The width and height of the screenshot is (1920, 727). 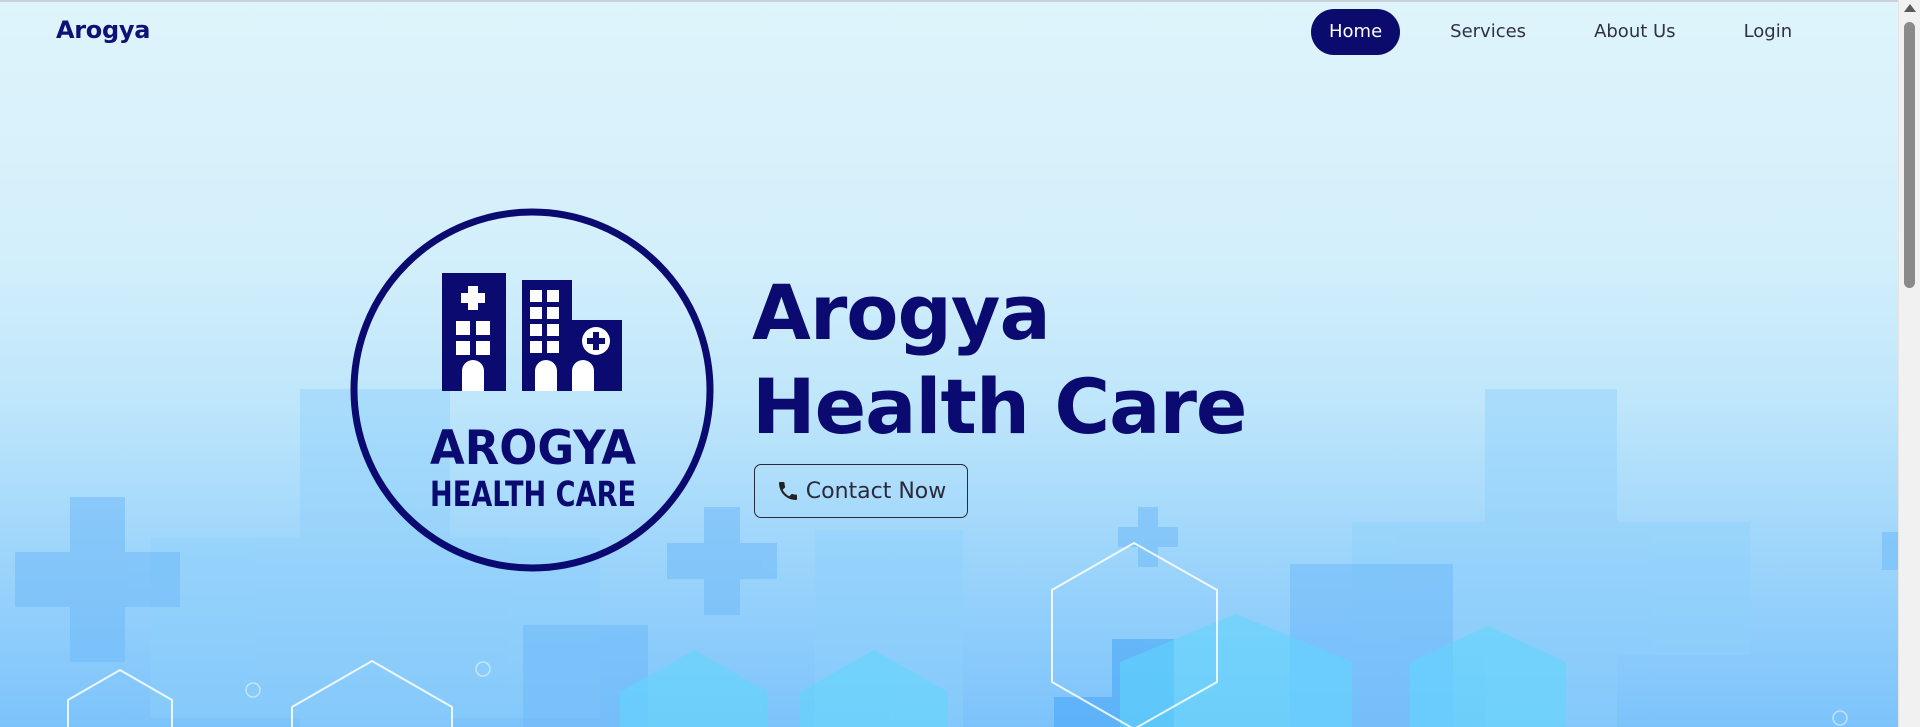 What do you see at coordinates (1910, 8) in the screenshot?
I see `scroll-up-arrow-icon` at bounding box center [1910, 8].